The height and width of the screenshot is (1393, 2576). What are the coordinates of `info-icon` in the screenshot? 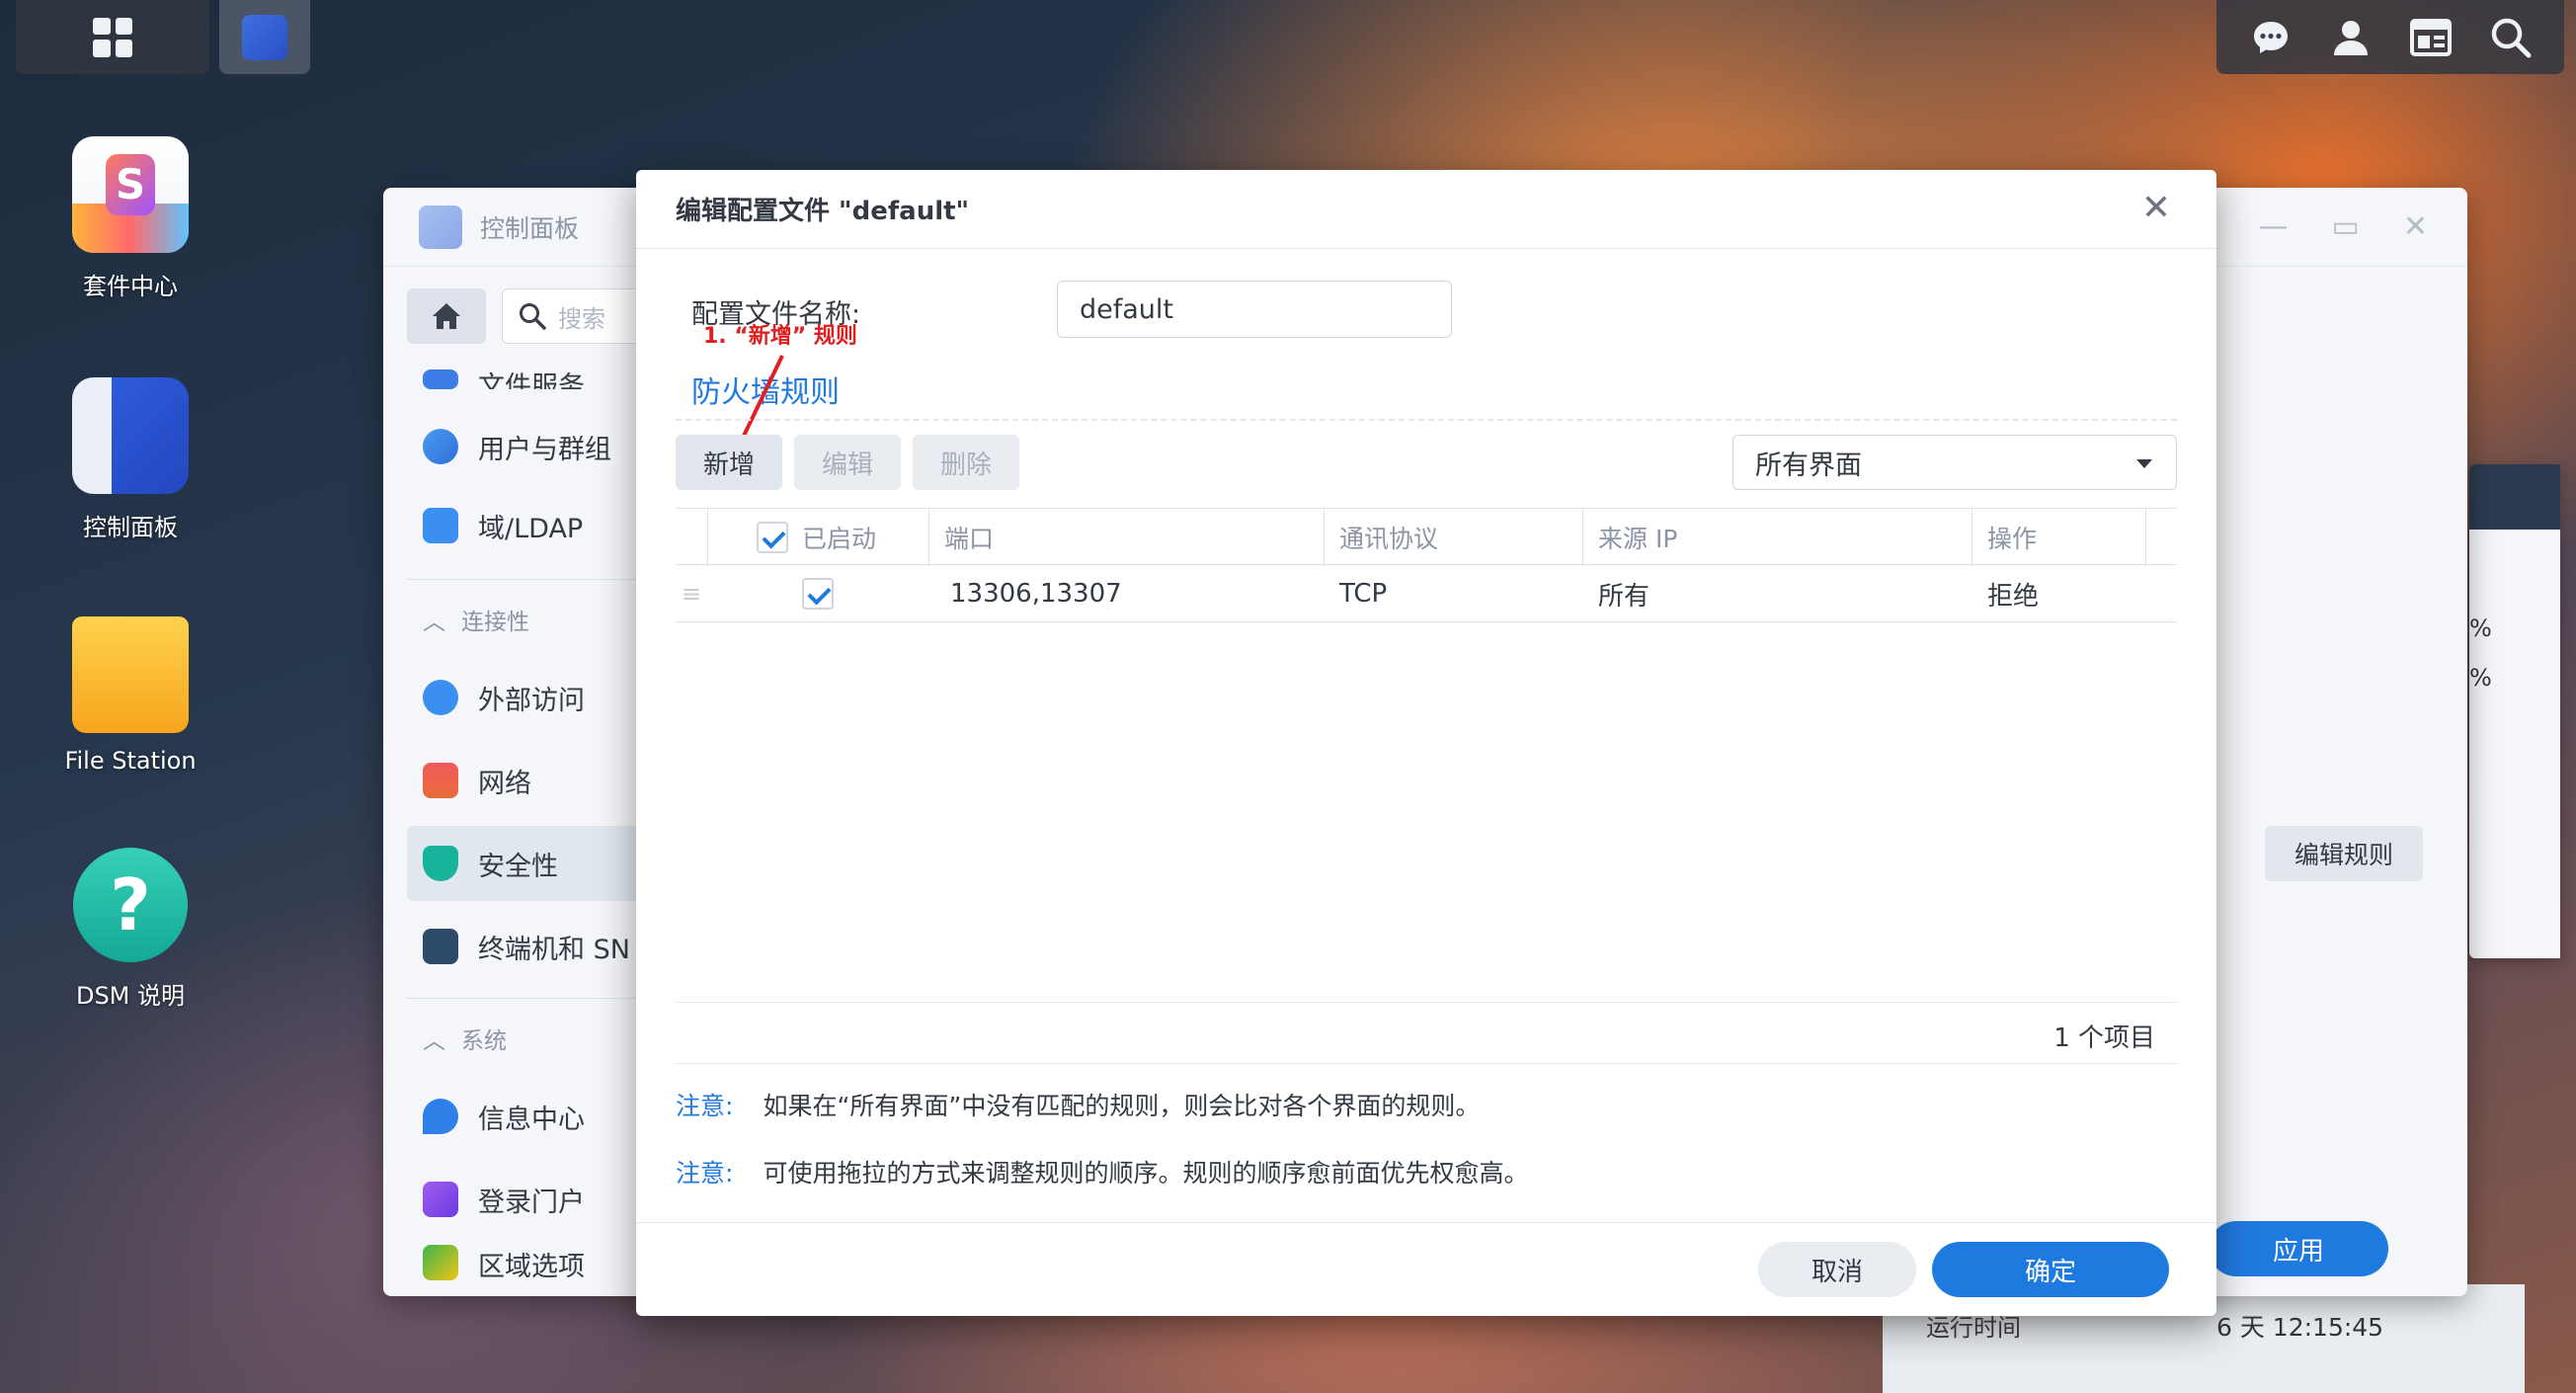 It's located at (440, 1117).